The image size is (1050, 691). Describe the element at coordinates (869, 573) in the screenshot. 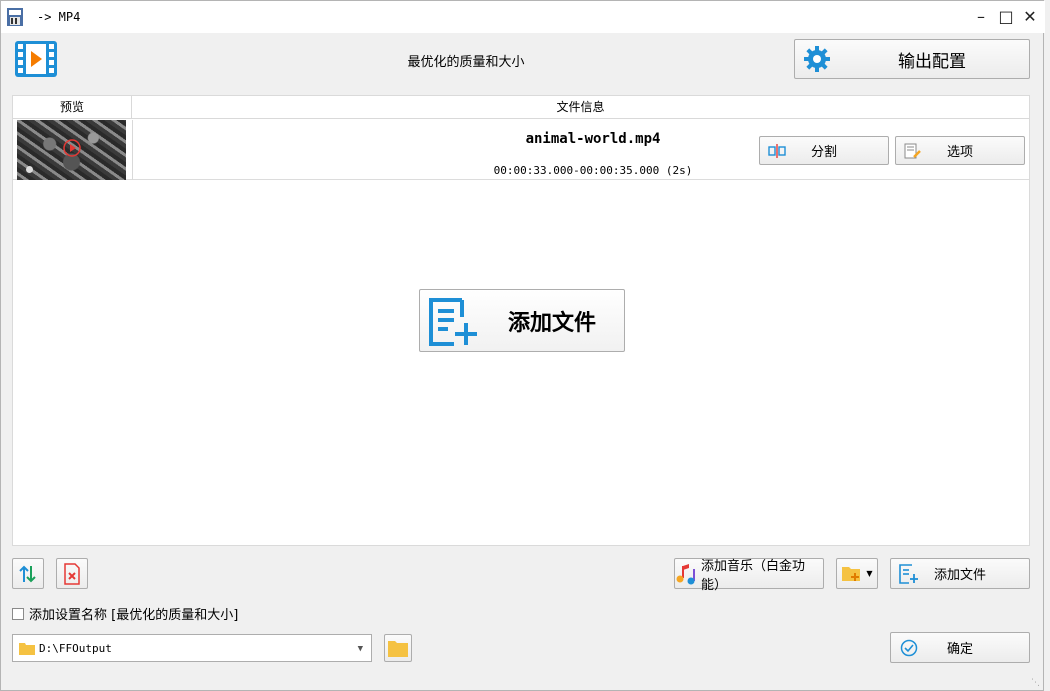

I see `chevron-down-icon: ▼` at that location.